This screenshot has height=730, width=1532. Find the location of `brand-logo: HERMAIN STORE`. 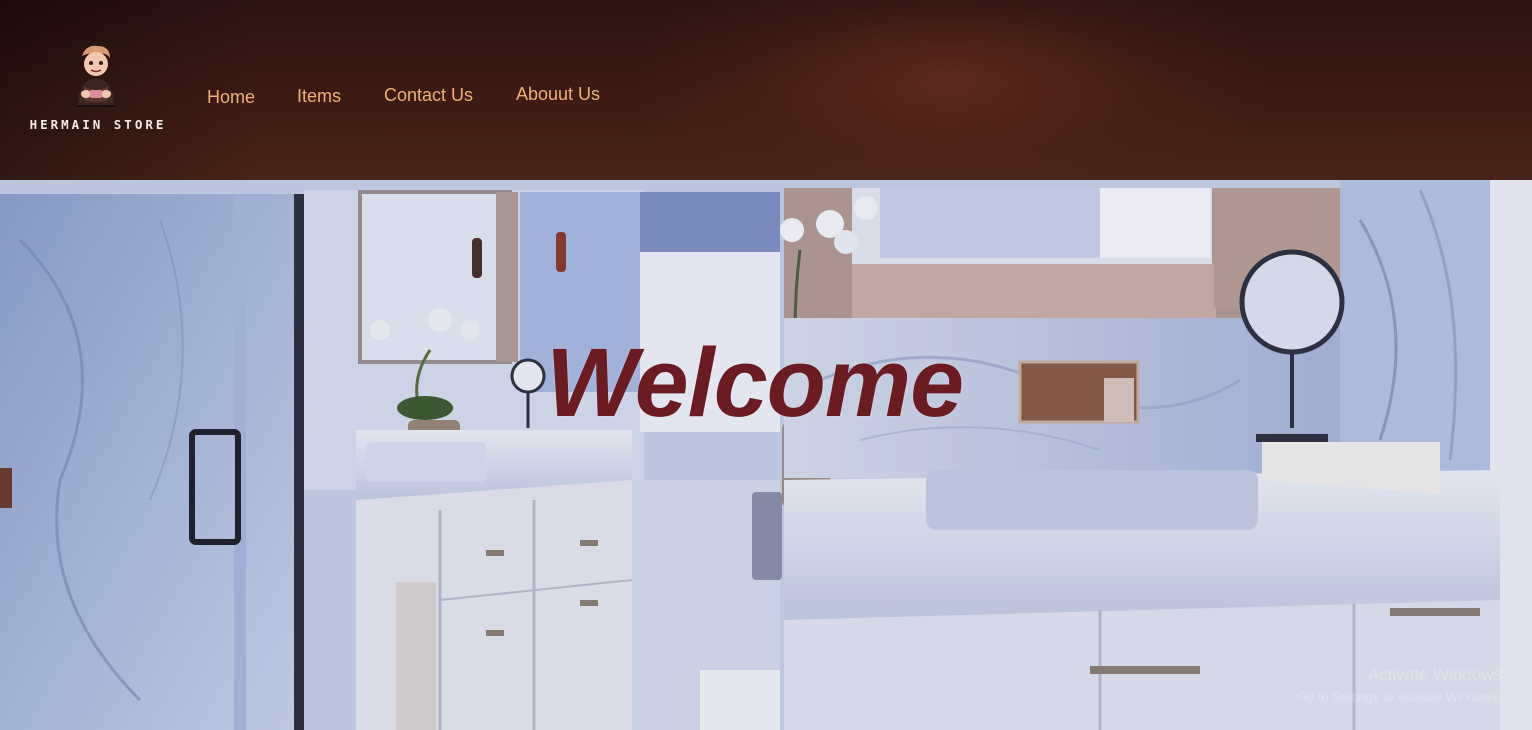

brand-logo: HERMAIN STORE is located at coordinates (96, 90).